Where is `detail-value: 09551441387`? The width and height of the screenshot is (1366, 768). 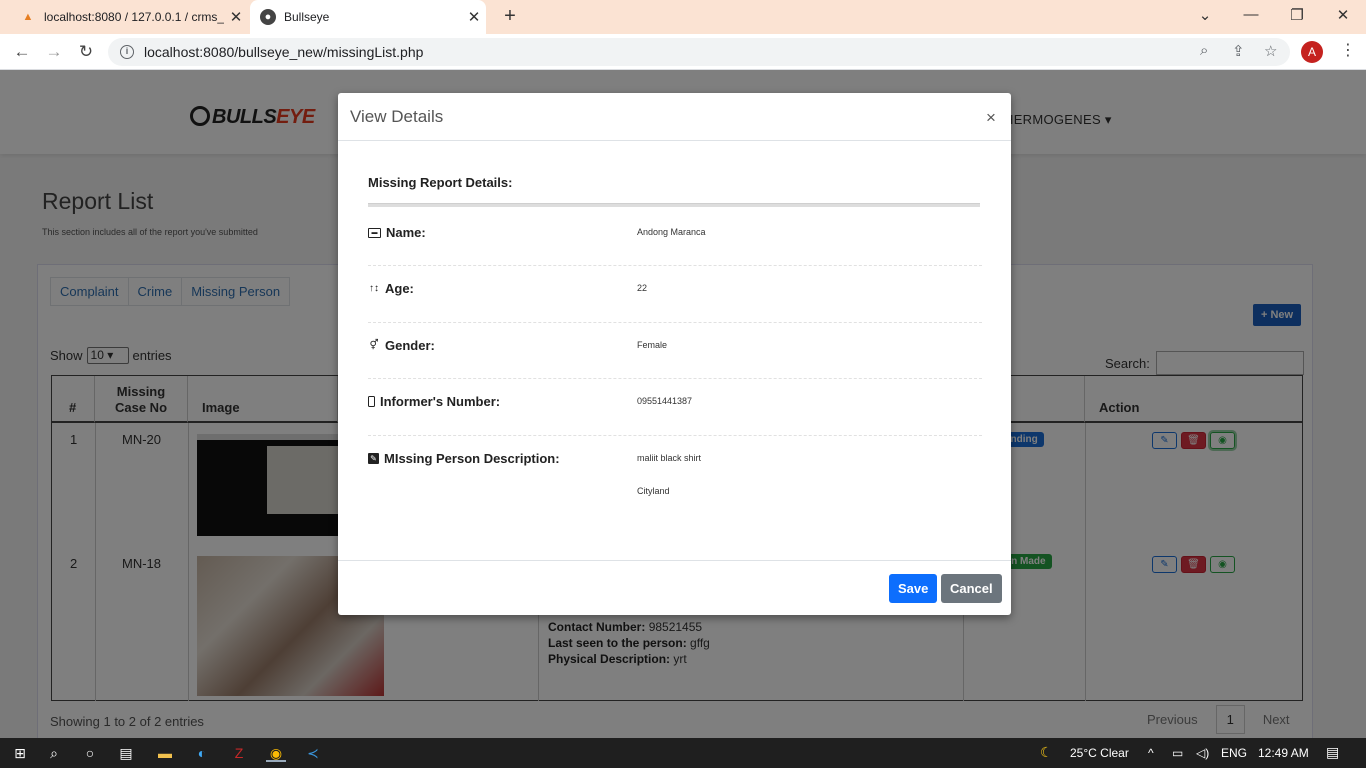 detail-value: 09551441387 is located at coordinates (665, 401).